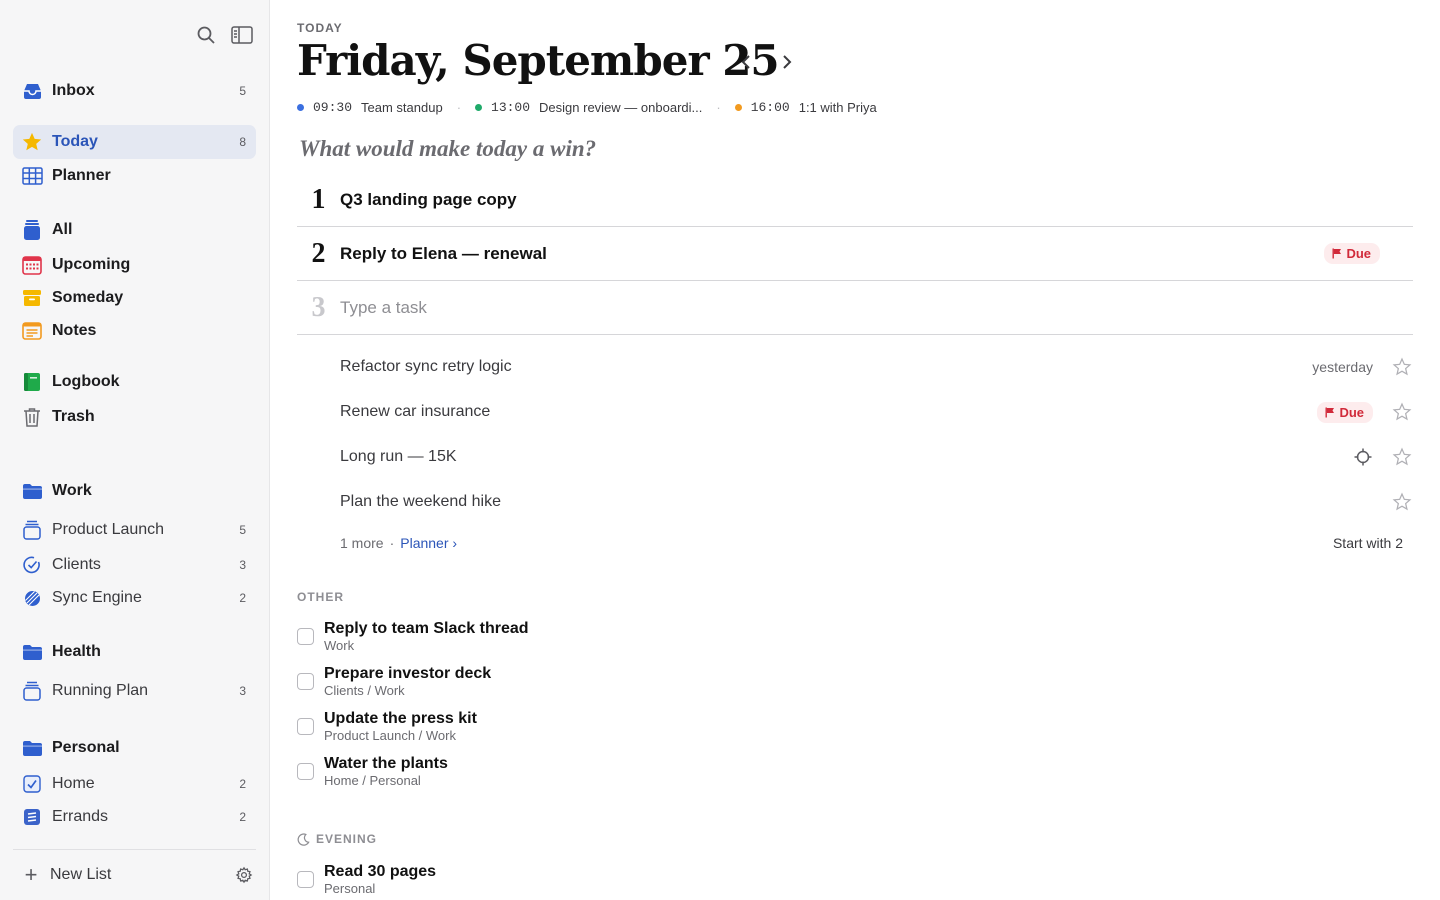 The height and width of the screenshot is (900, 1440). I want to click on task-project: Home / Personal, so click(372, 780).